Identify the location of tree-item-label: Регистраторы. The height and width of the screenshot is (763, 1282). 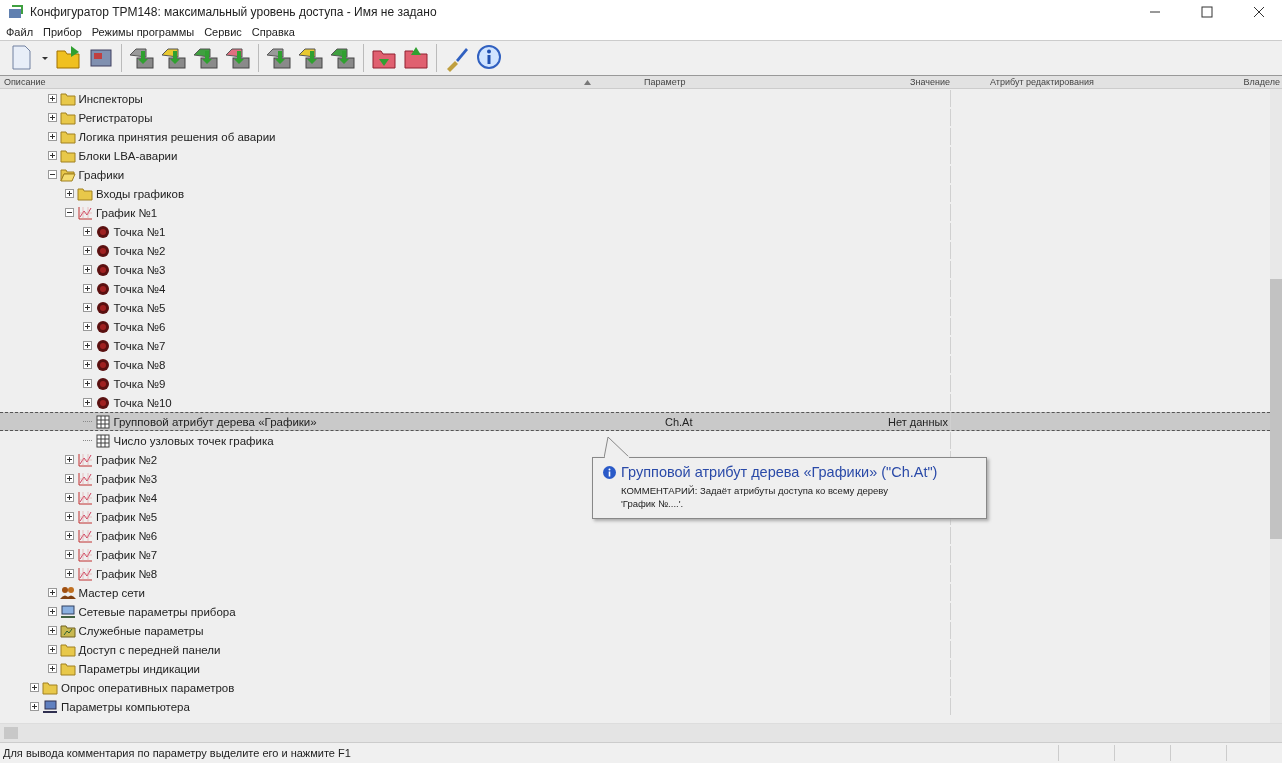
(115, 117).